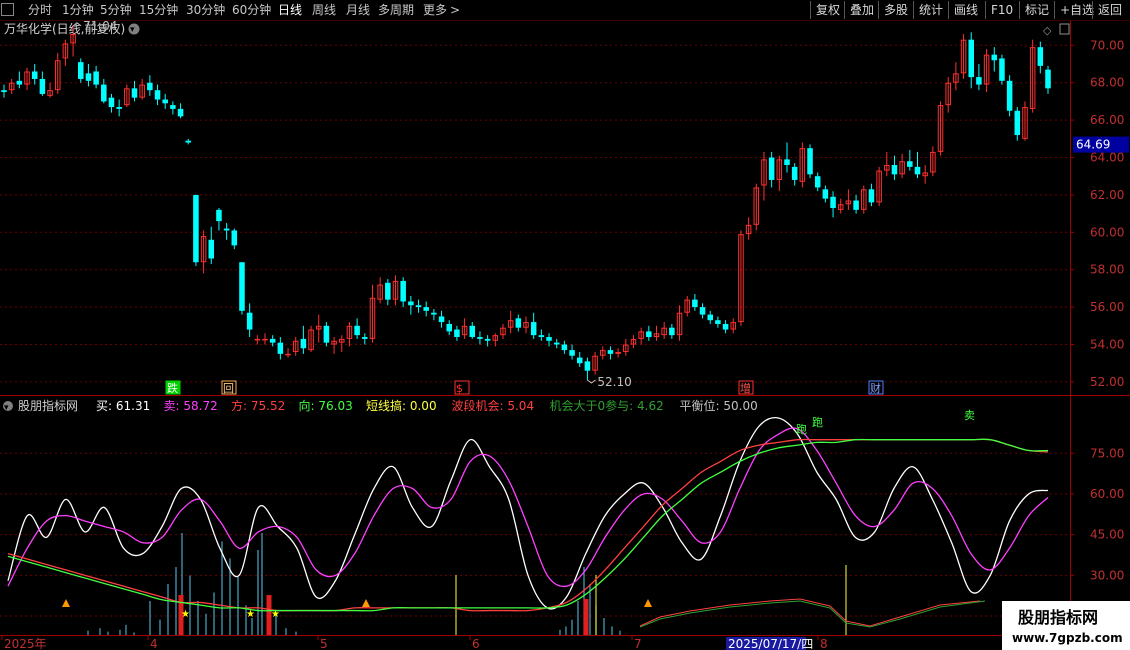  Describe the element at coordinates (861, 10) in the screenshot. I see `toolbar-button-1: 叠加` at that location.